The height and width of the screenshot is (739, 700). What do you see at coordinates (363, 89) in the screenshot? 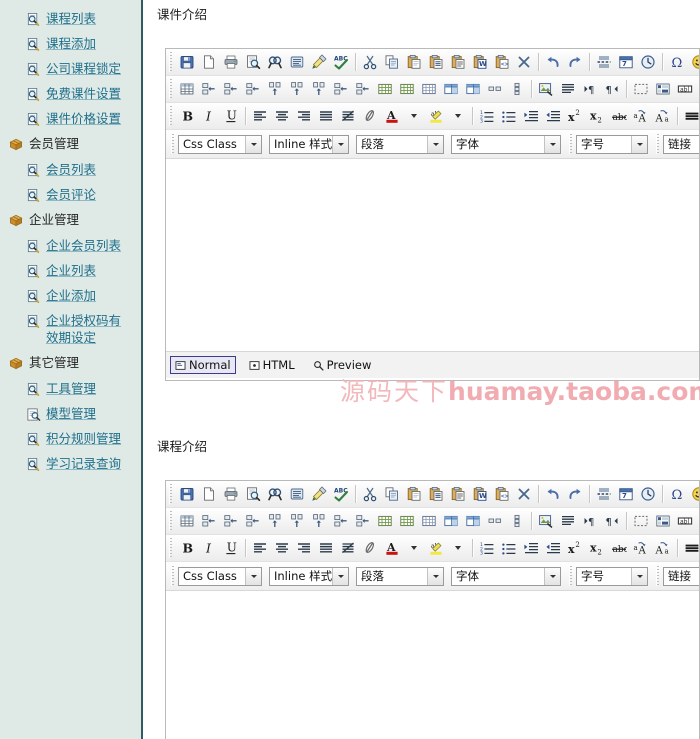
I see `split-cell-icon` at bounding box center [363, 89].